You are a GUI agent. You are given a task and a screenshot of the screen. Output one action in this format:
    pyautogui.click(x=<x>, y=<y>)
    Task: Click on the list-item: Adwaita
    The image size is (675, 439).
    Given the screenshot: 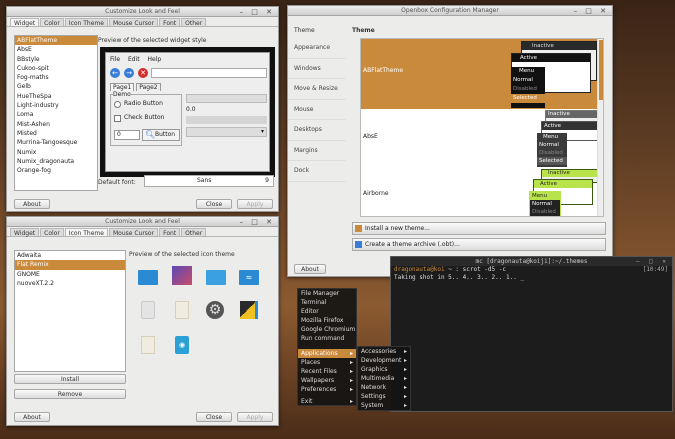 What is the action you would take?
    pyautogui.click(x=70, y=255)
    